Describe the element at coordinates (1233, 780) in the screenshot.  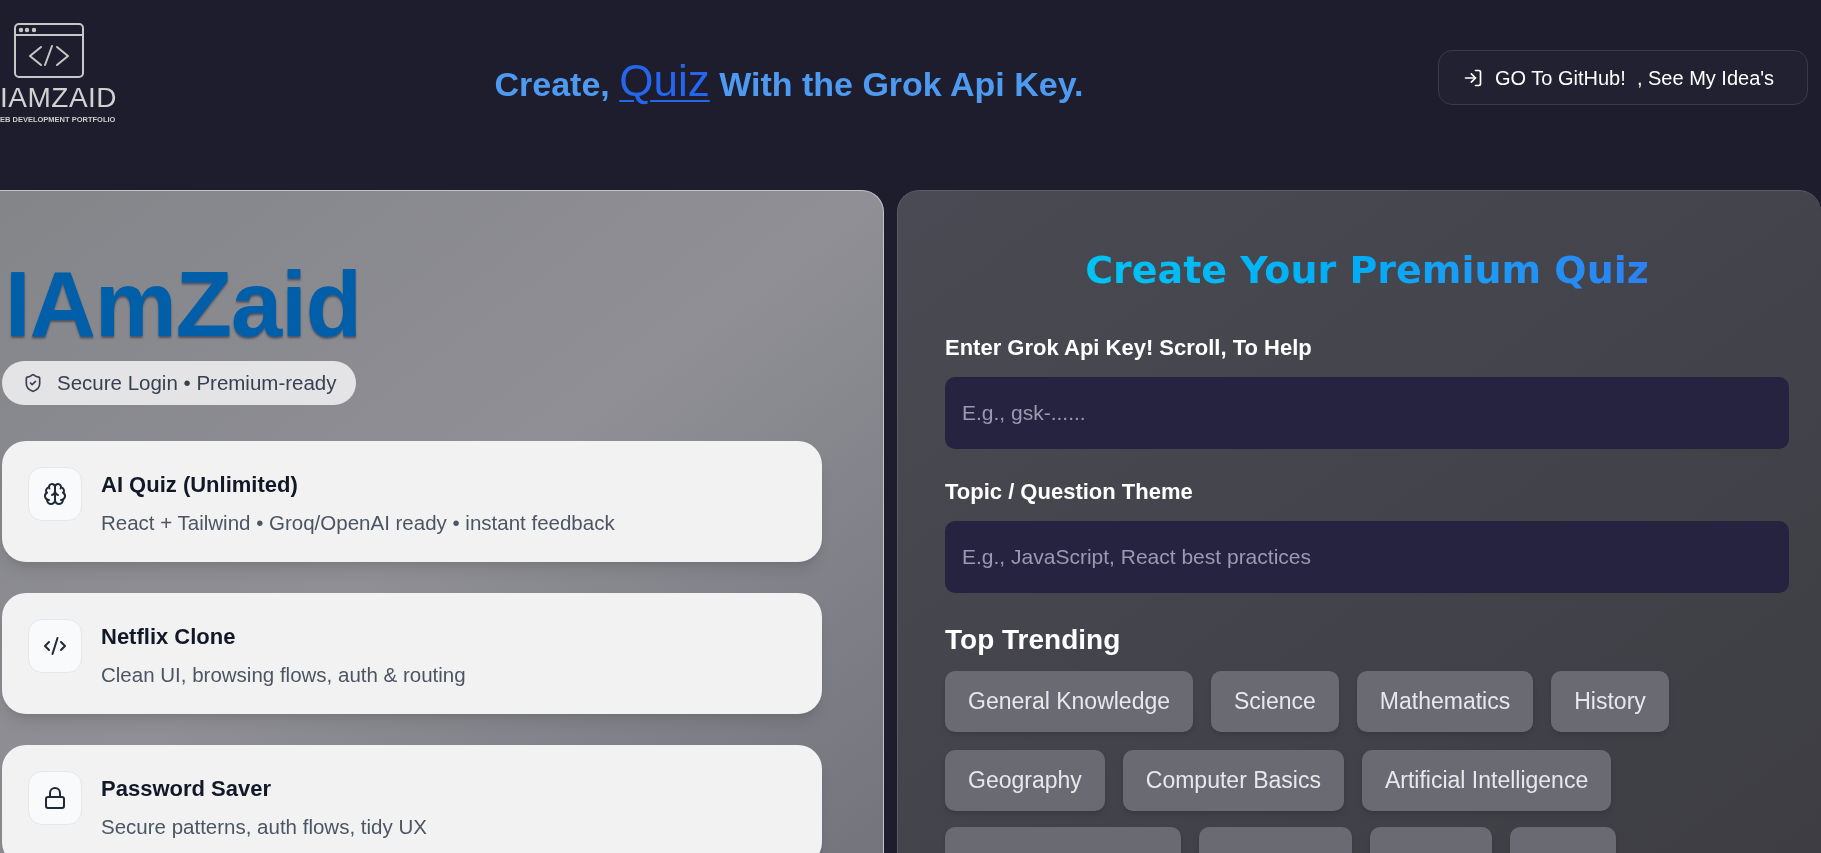
I see `topic-chip: Computer Basics` at that location.